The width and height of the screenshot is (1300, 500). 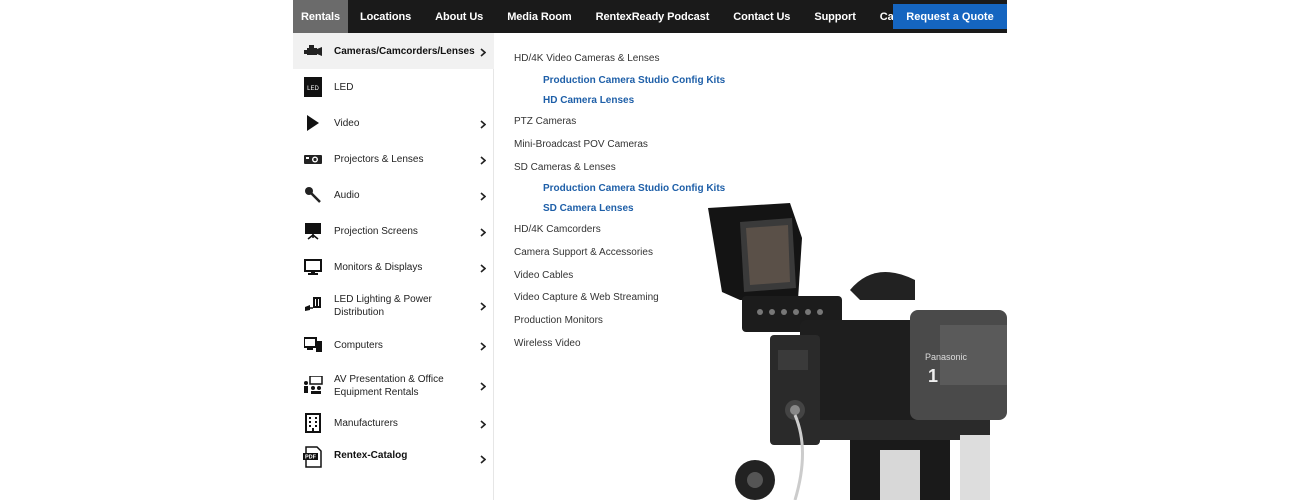 I want to click on submenu-link: Production Monitors, so click(x=558, y=320).